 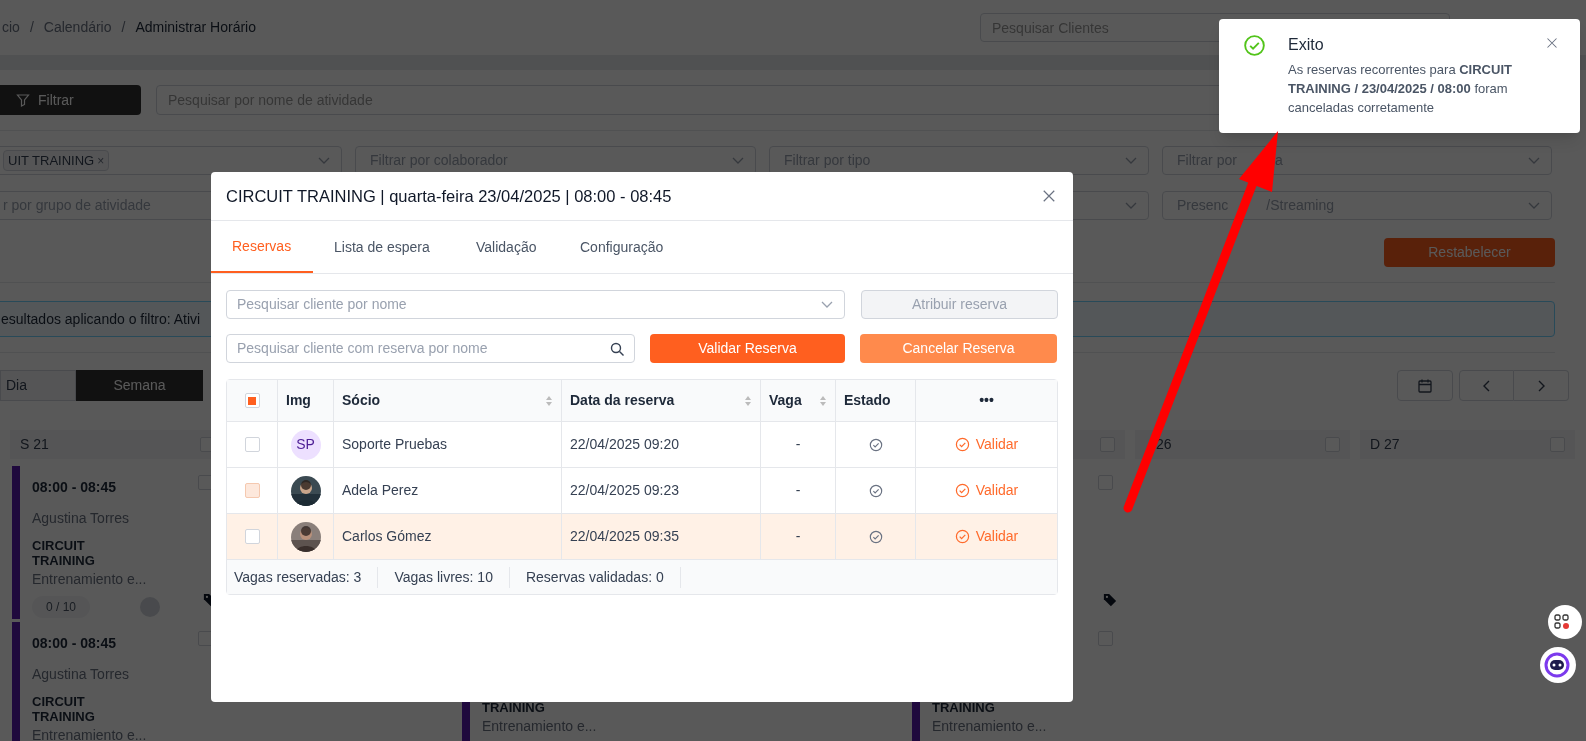 What do you see at coordinates (785, 400) in the screenshot?
I see `column-header: Vaga` at bounding box center [785, 400].